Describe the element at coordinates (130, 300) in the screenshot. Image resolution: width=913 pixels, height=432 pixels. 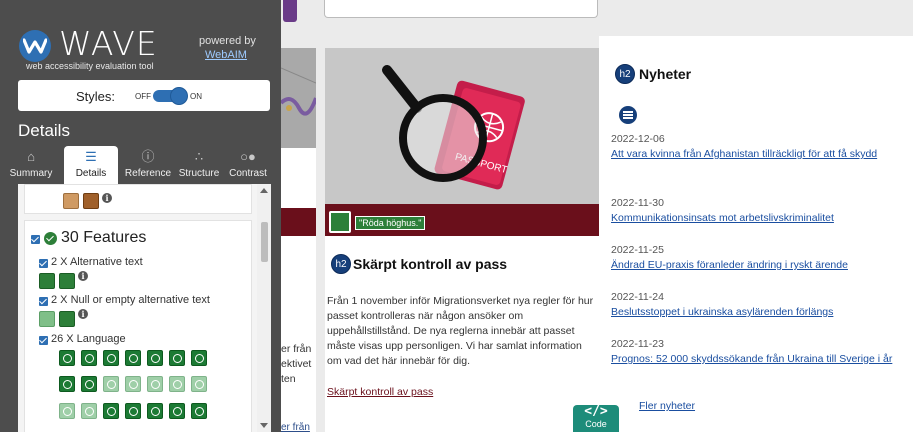
I see `null-alt-label: 2 X Null or empty alternative text` at that location.